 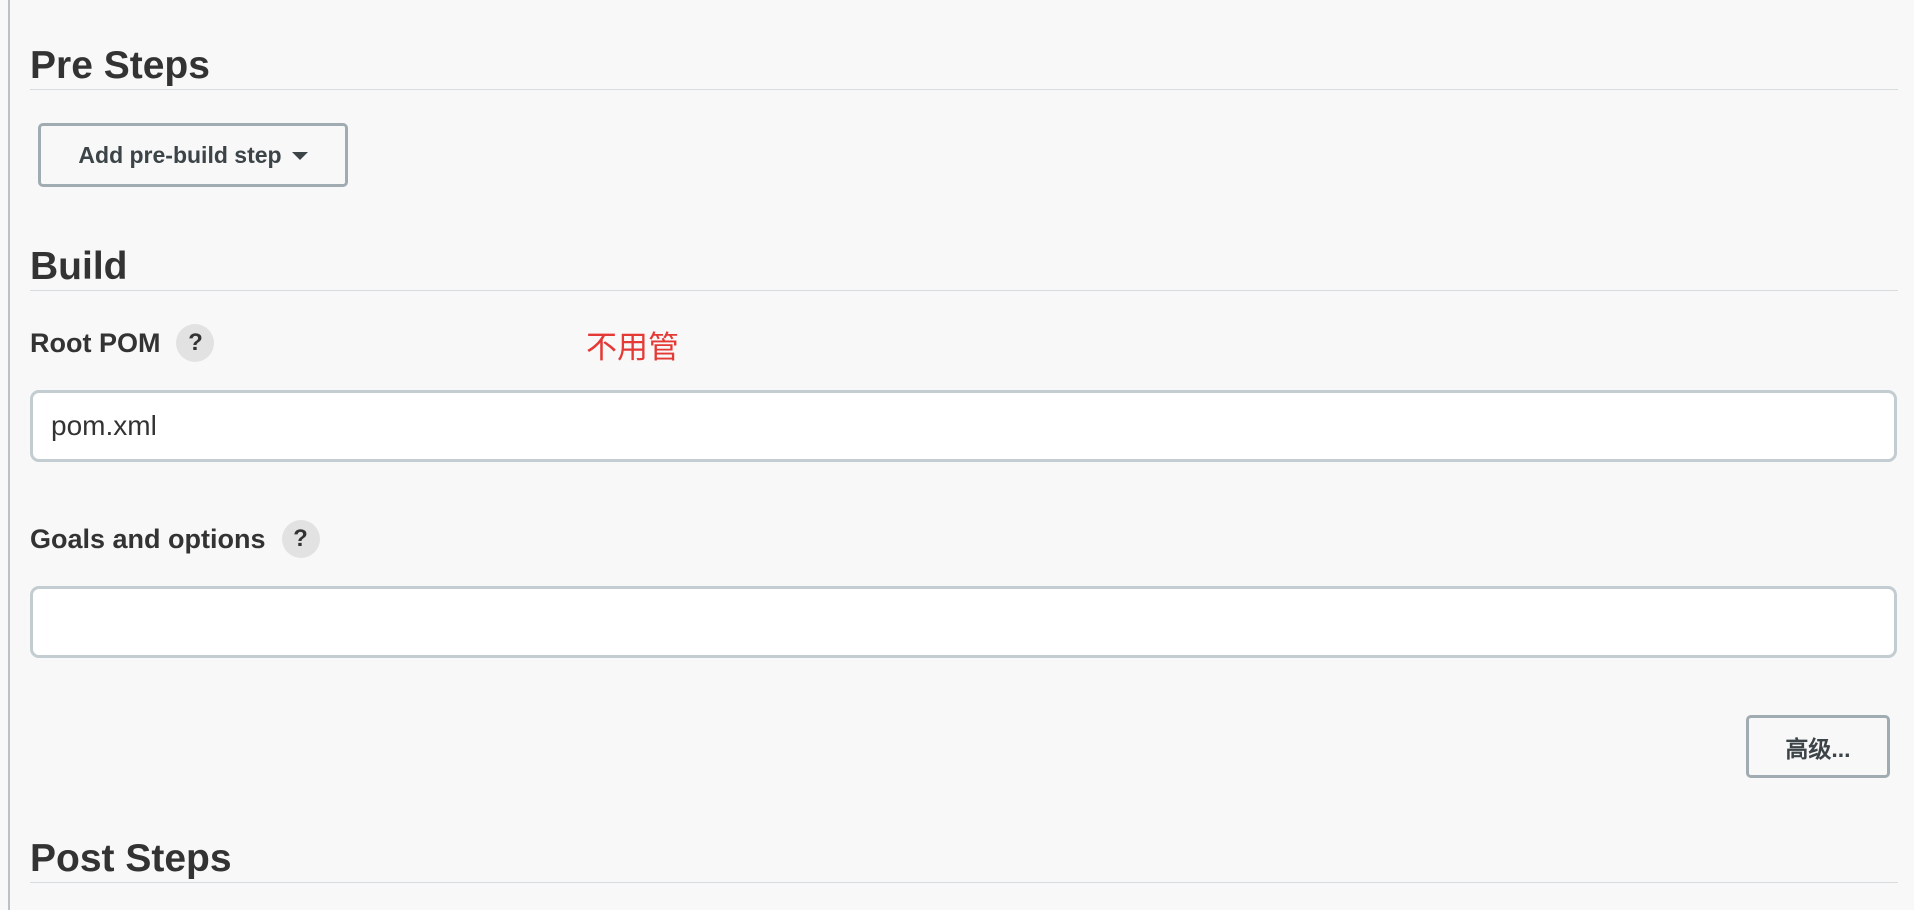 I want to click on goals-label-row: Goals and options ?, so click(x=175, y=539).